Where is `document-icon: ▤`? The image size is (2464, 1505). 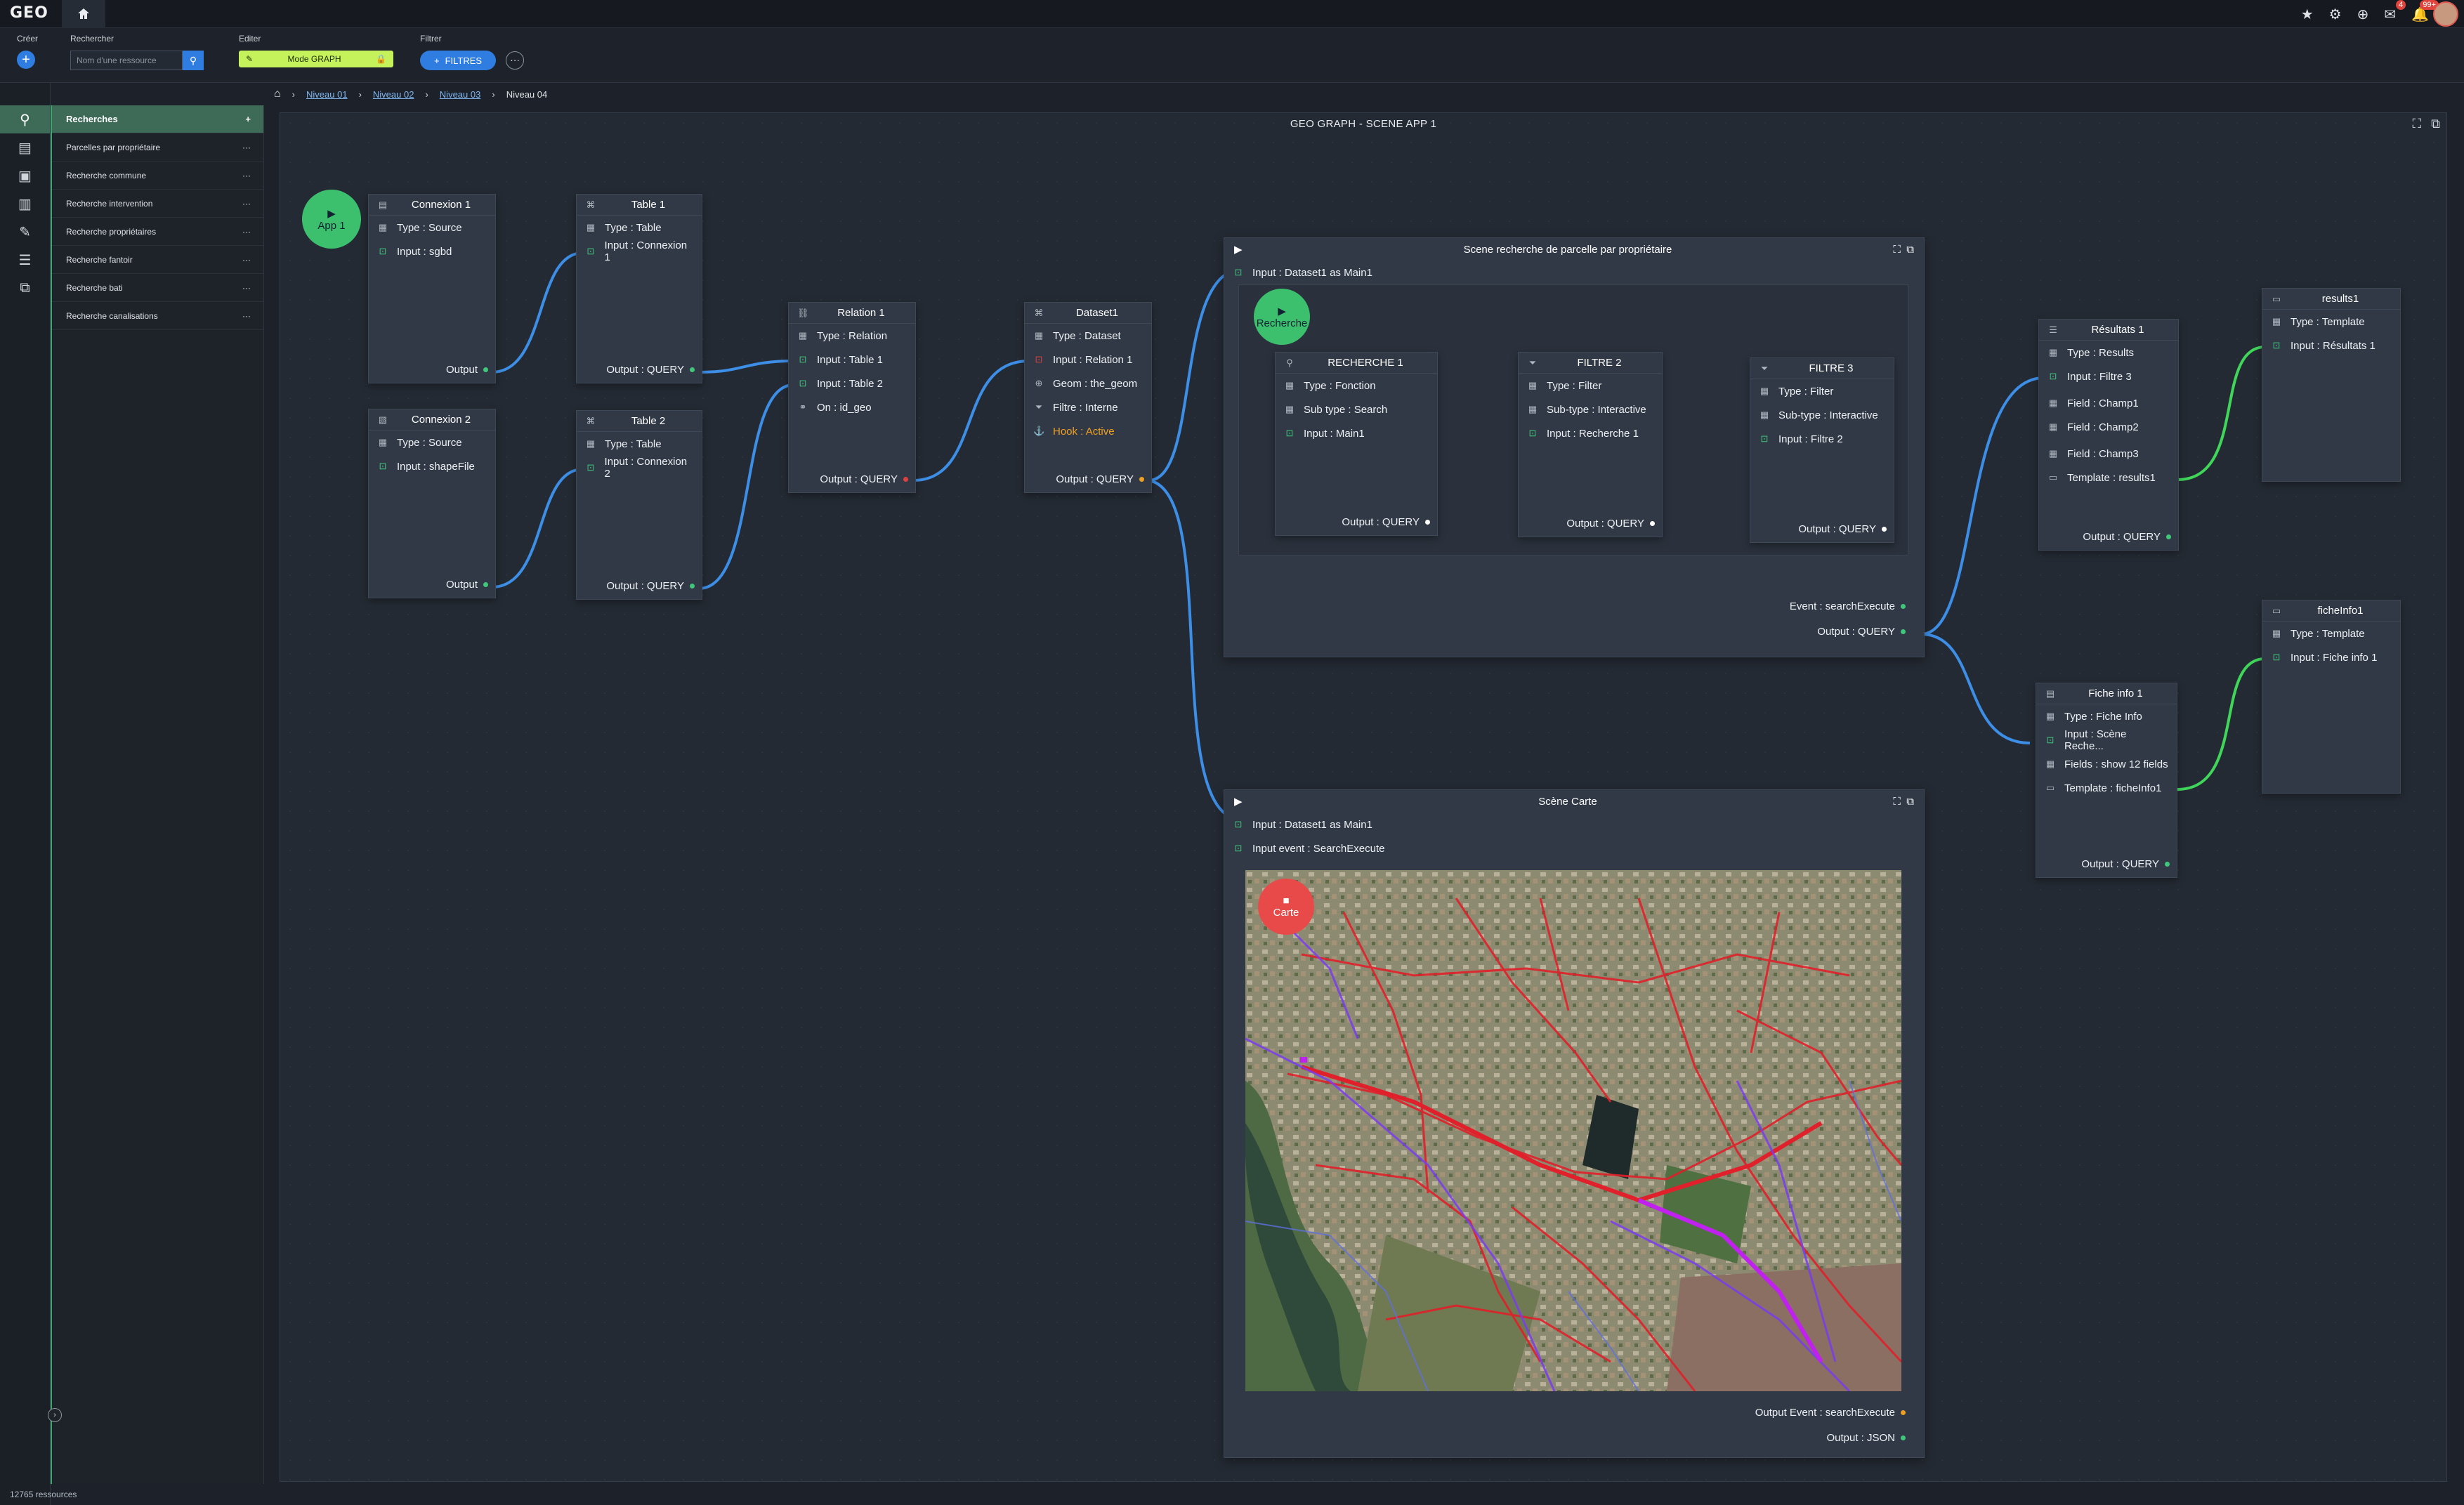 document-icon: ▤ is located at coordinates (25, 147).